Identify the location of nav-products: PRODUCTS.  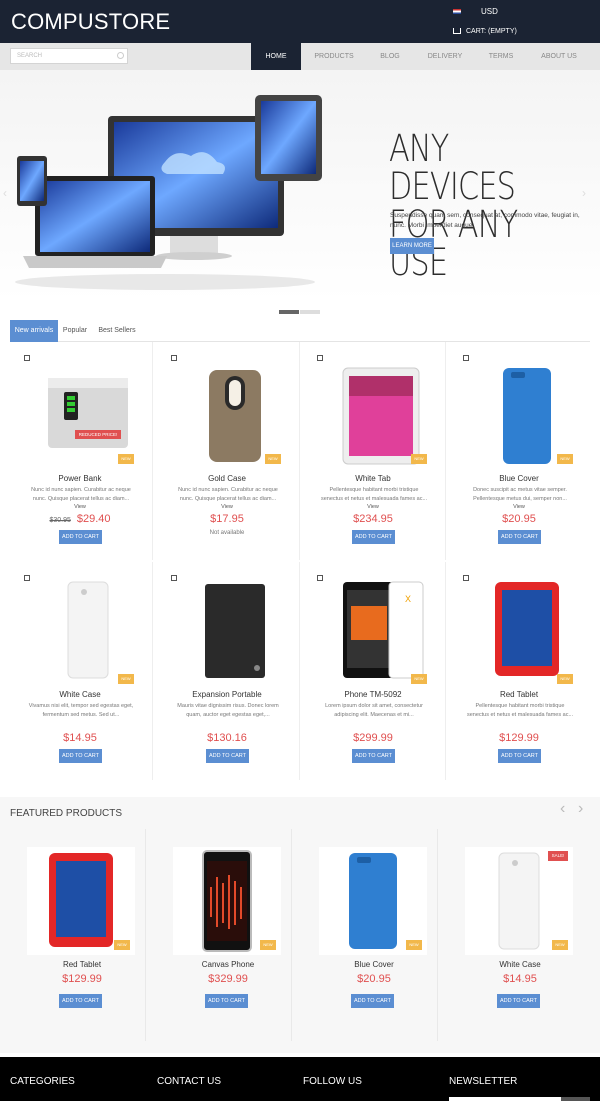
(334, 56).